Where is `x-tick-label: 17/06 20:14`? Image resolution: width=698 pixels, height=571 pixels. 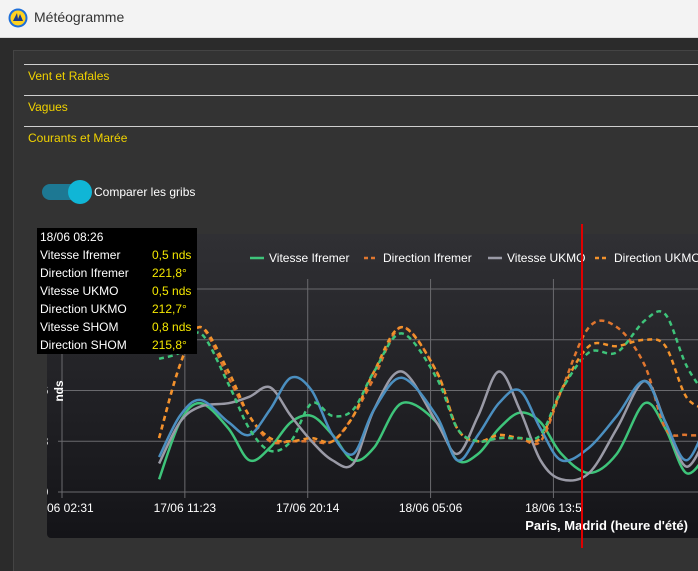
x-tick-label: 17/06 20:14 is located at coordinates (308, 508).